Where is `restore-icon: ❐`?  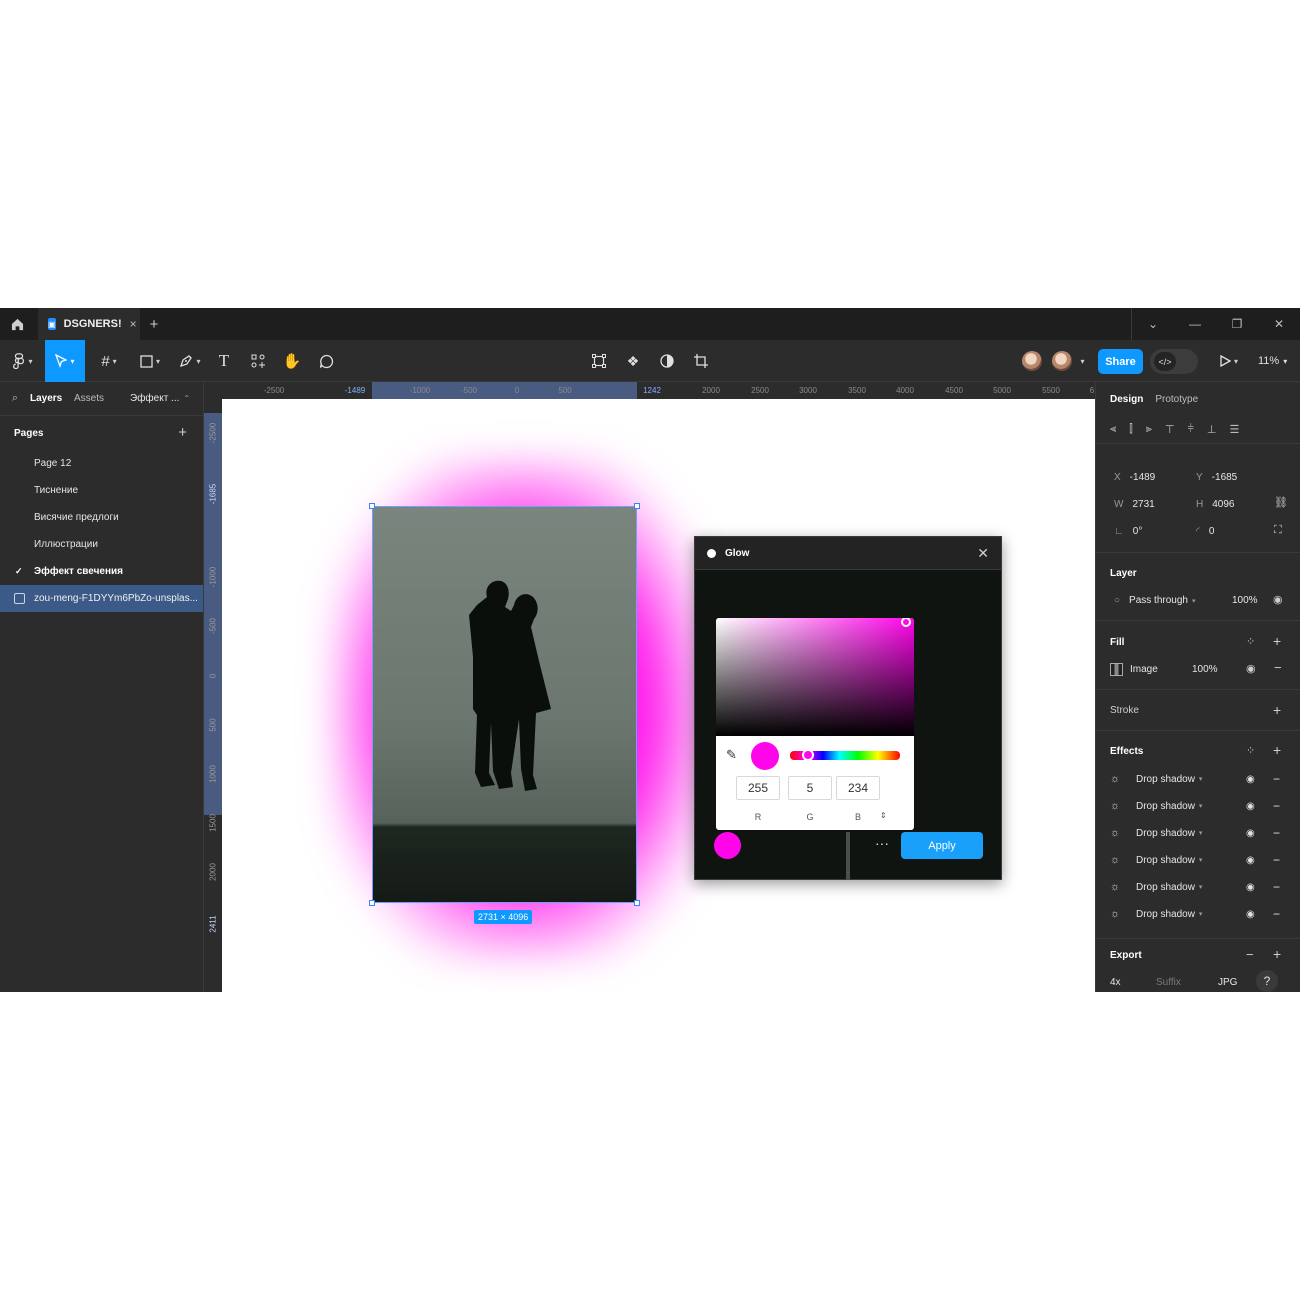
restore-icon: ❐ is located at coordinates (1237, 324).